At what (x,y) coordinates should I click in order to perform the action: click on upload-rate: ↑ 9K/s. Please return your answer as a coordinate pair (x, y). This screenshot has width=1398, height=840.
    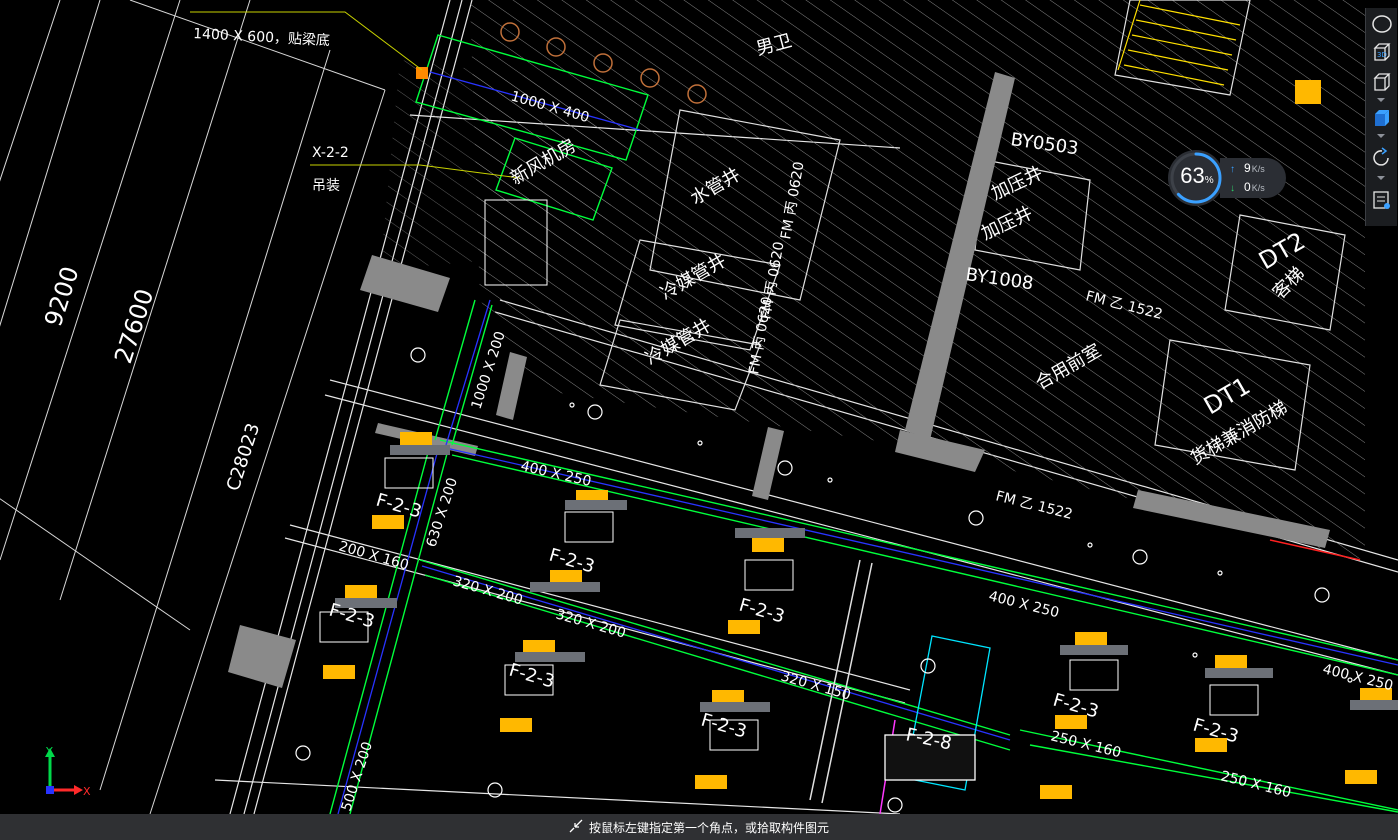
    Looking at the image, I should click on (1247, 168).